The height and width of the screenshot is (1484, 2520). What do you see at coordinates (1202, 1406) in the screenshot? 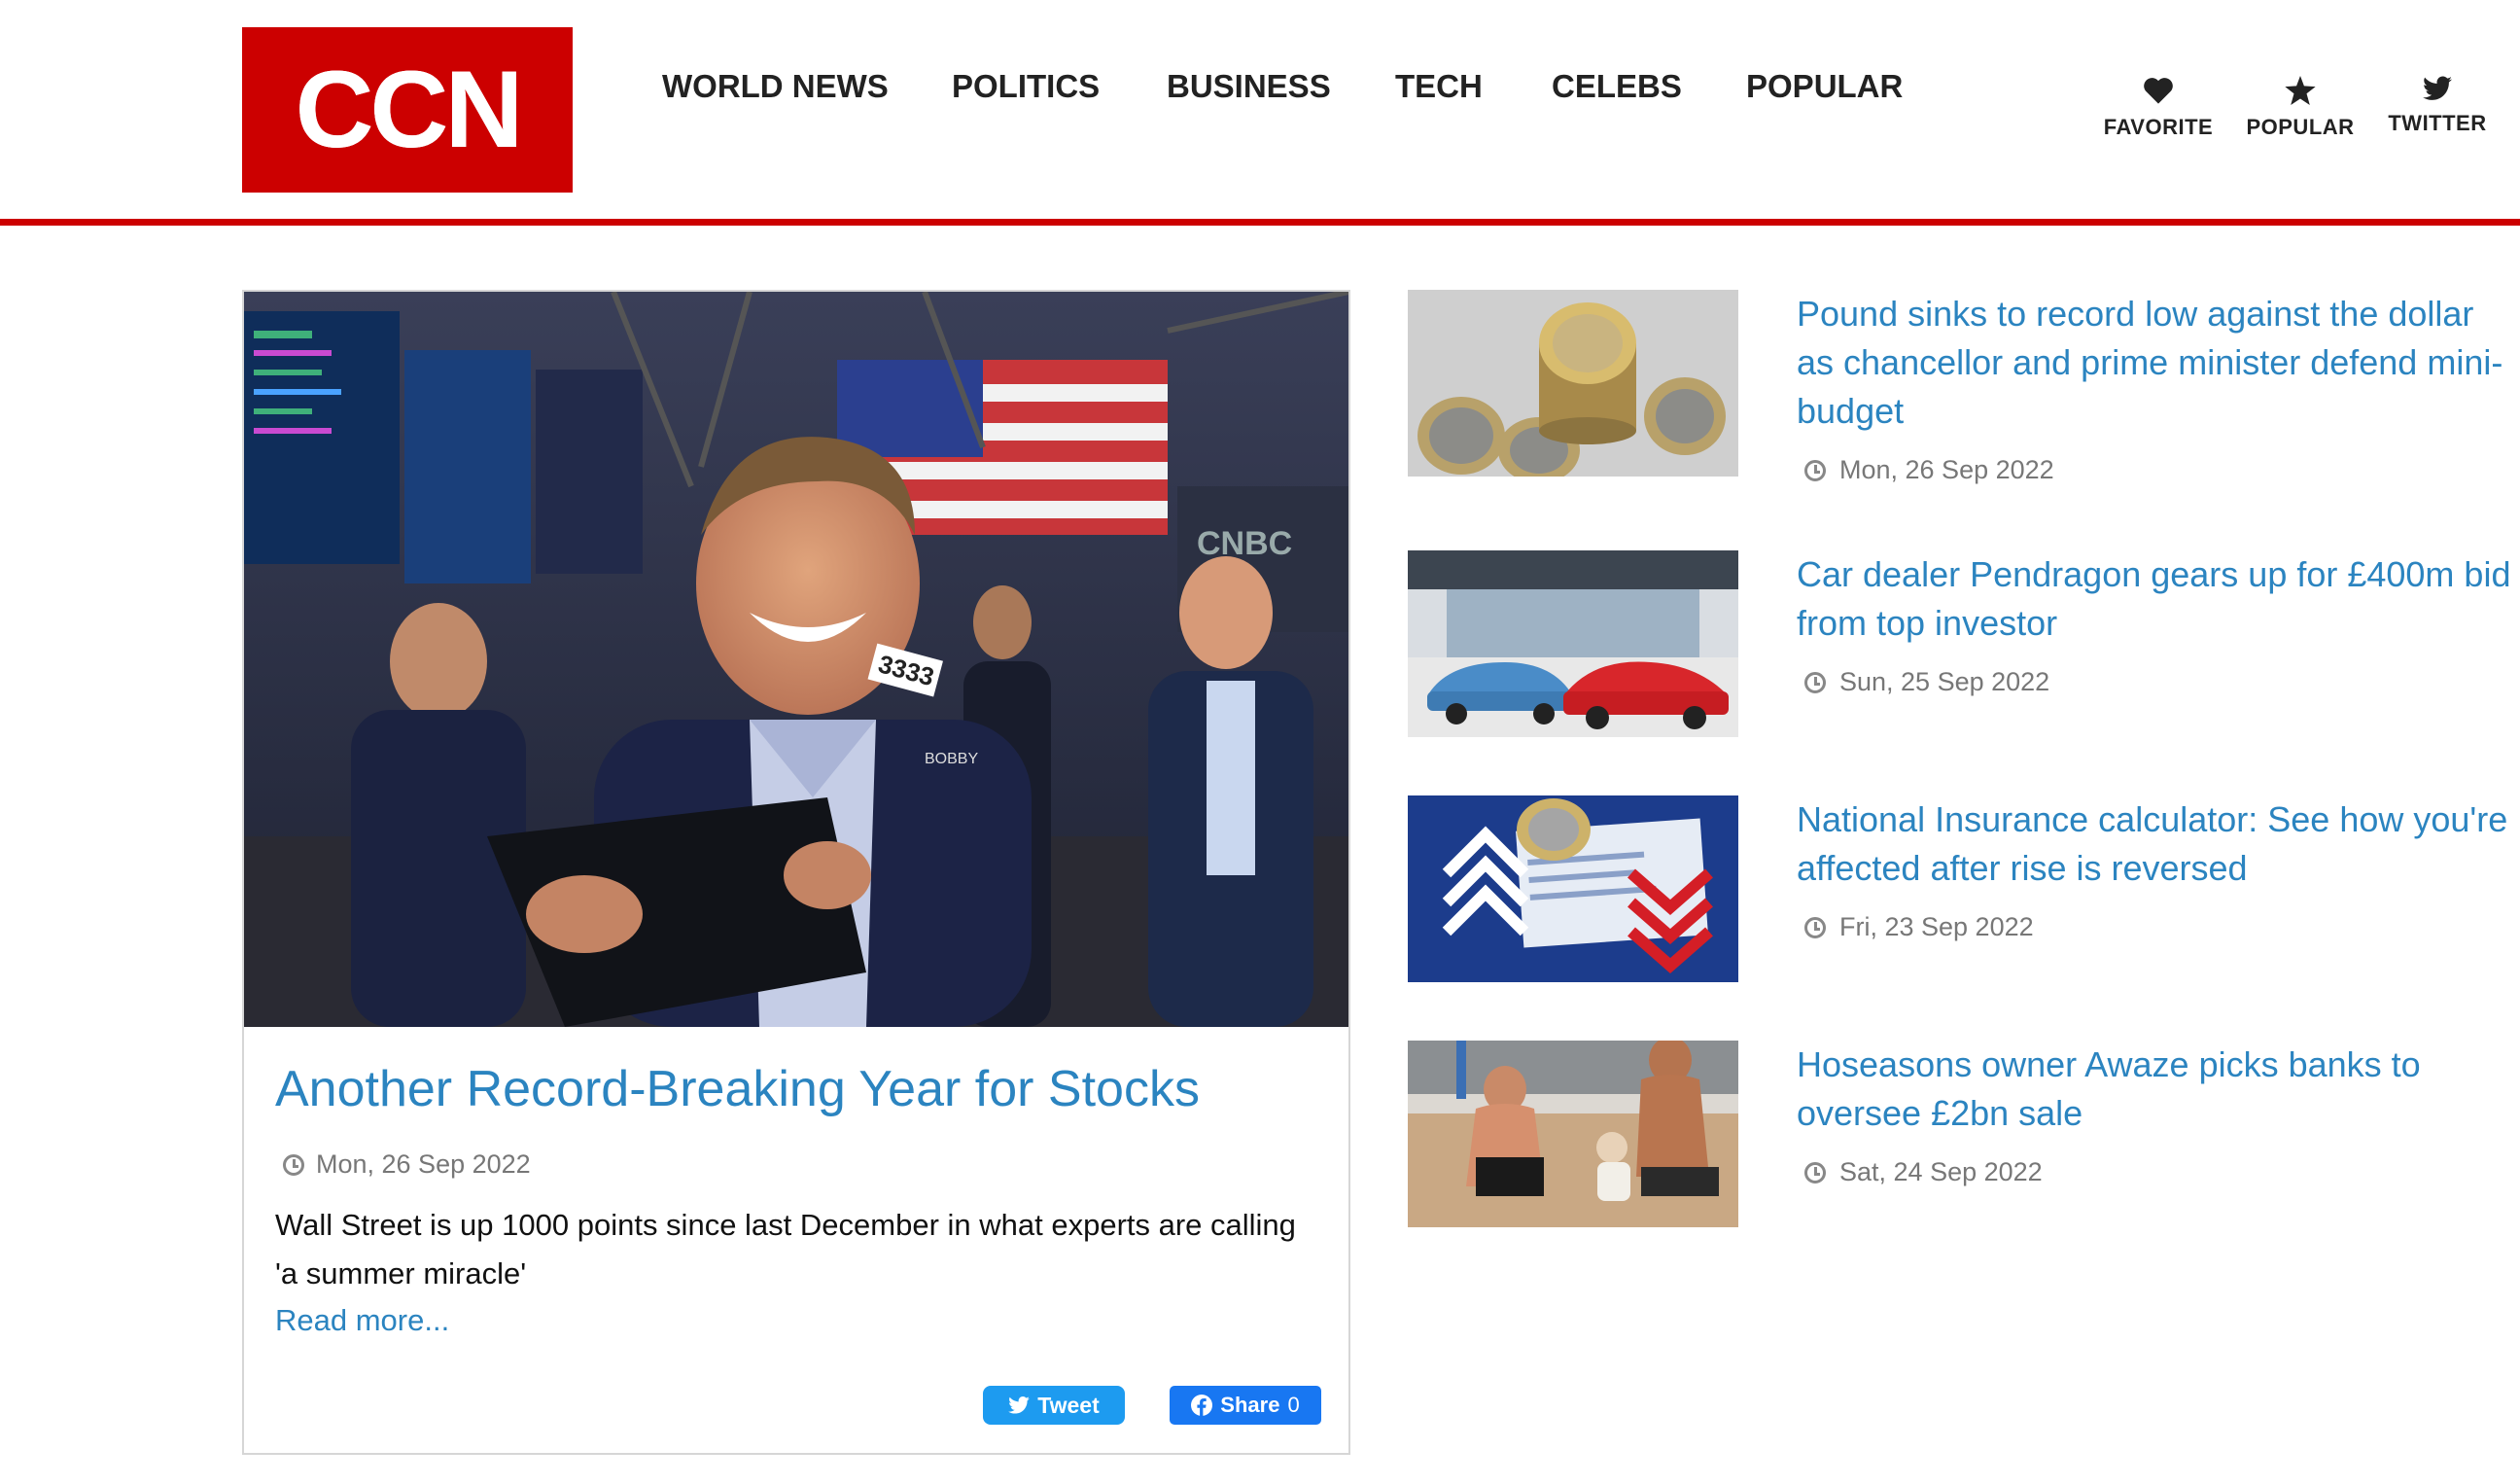
I see `facebook-icon` at bounding box center [1202, 1406].